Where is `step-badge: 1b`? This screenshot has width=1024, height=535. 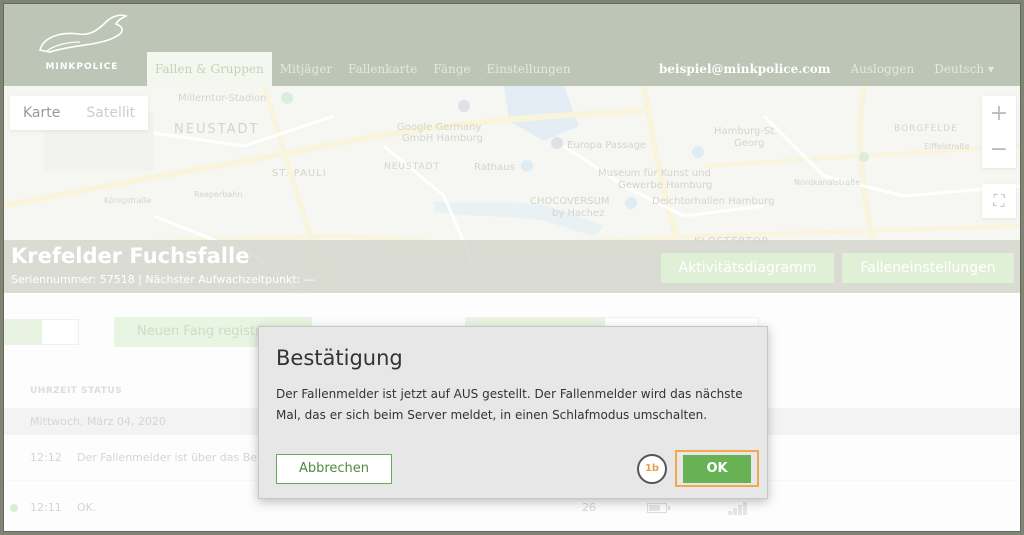 step-badge: 1b is located at coordinates (652, 469).